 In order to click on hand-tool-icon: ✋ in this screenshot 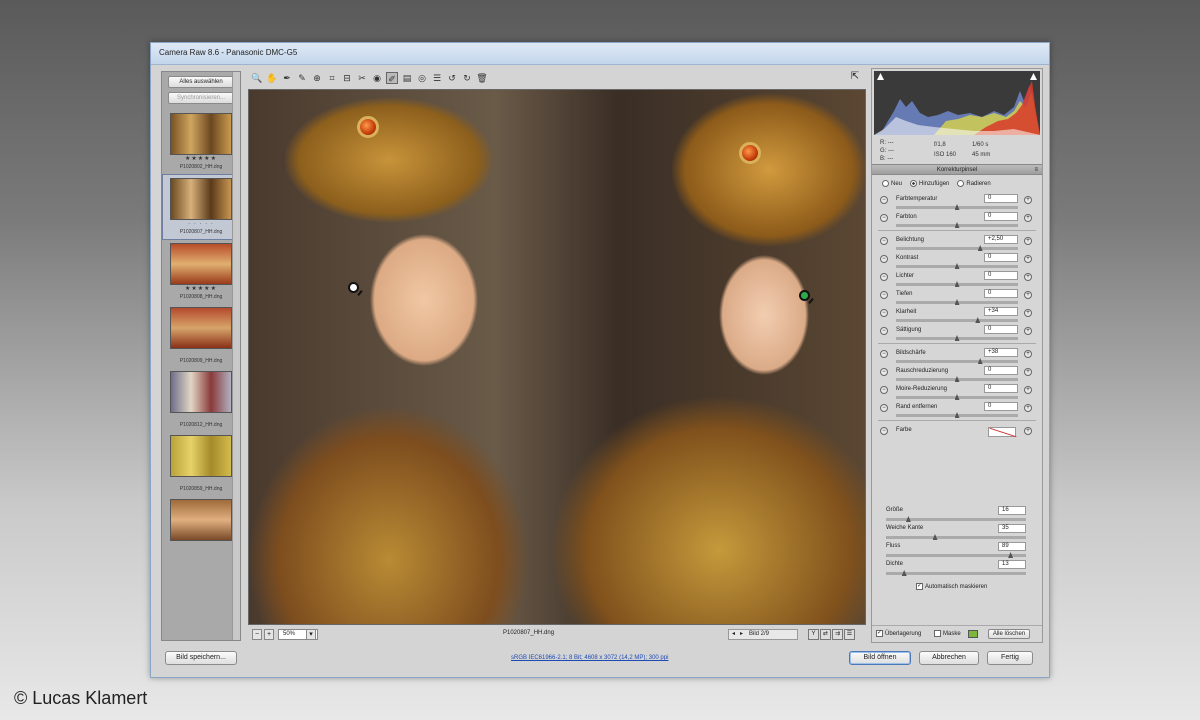, I will do `click(272, 78)`.